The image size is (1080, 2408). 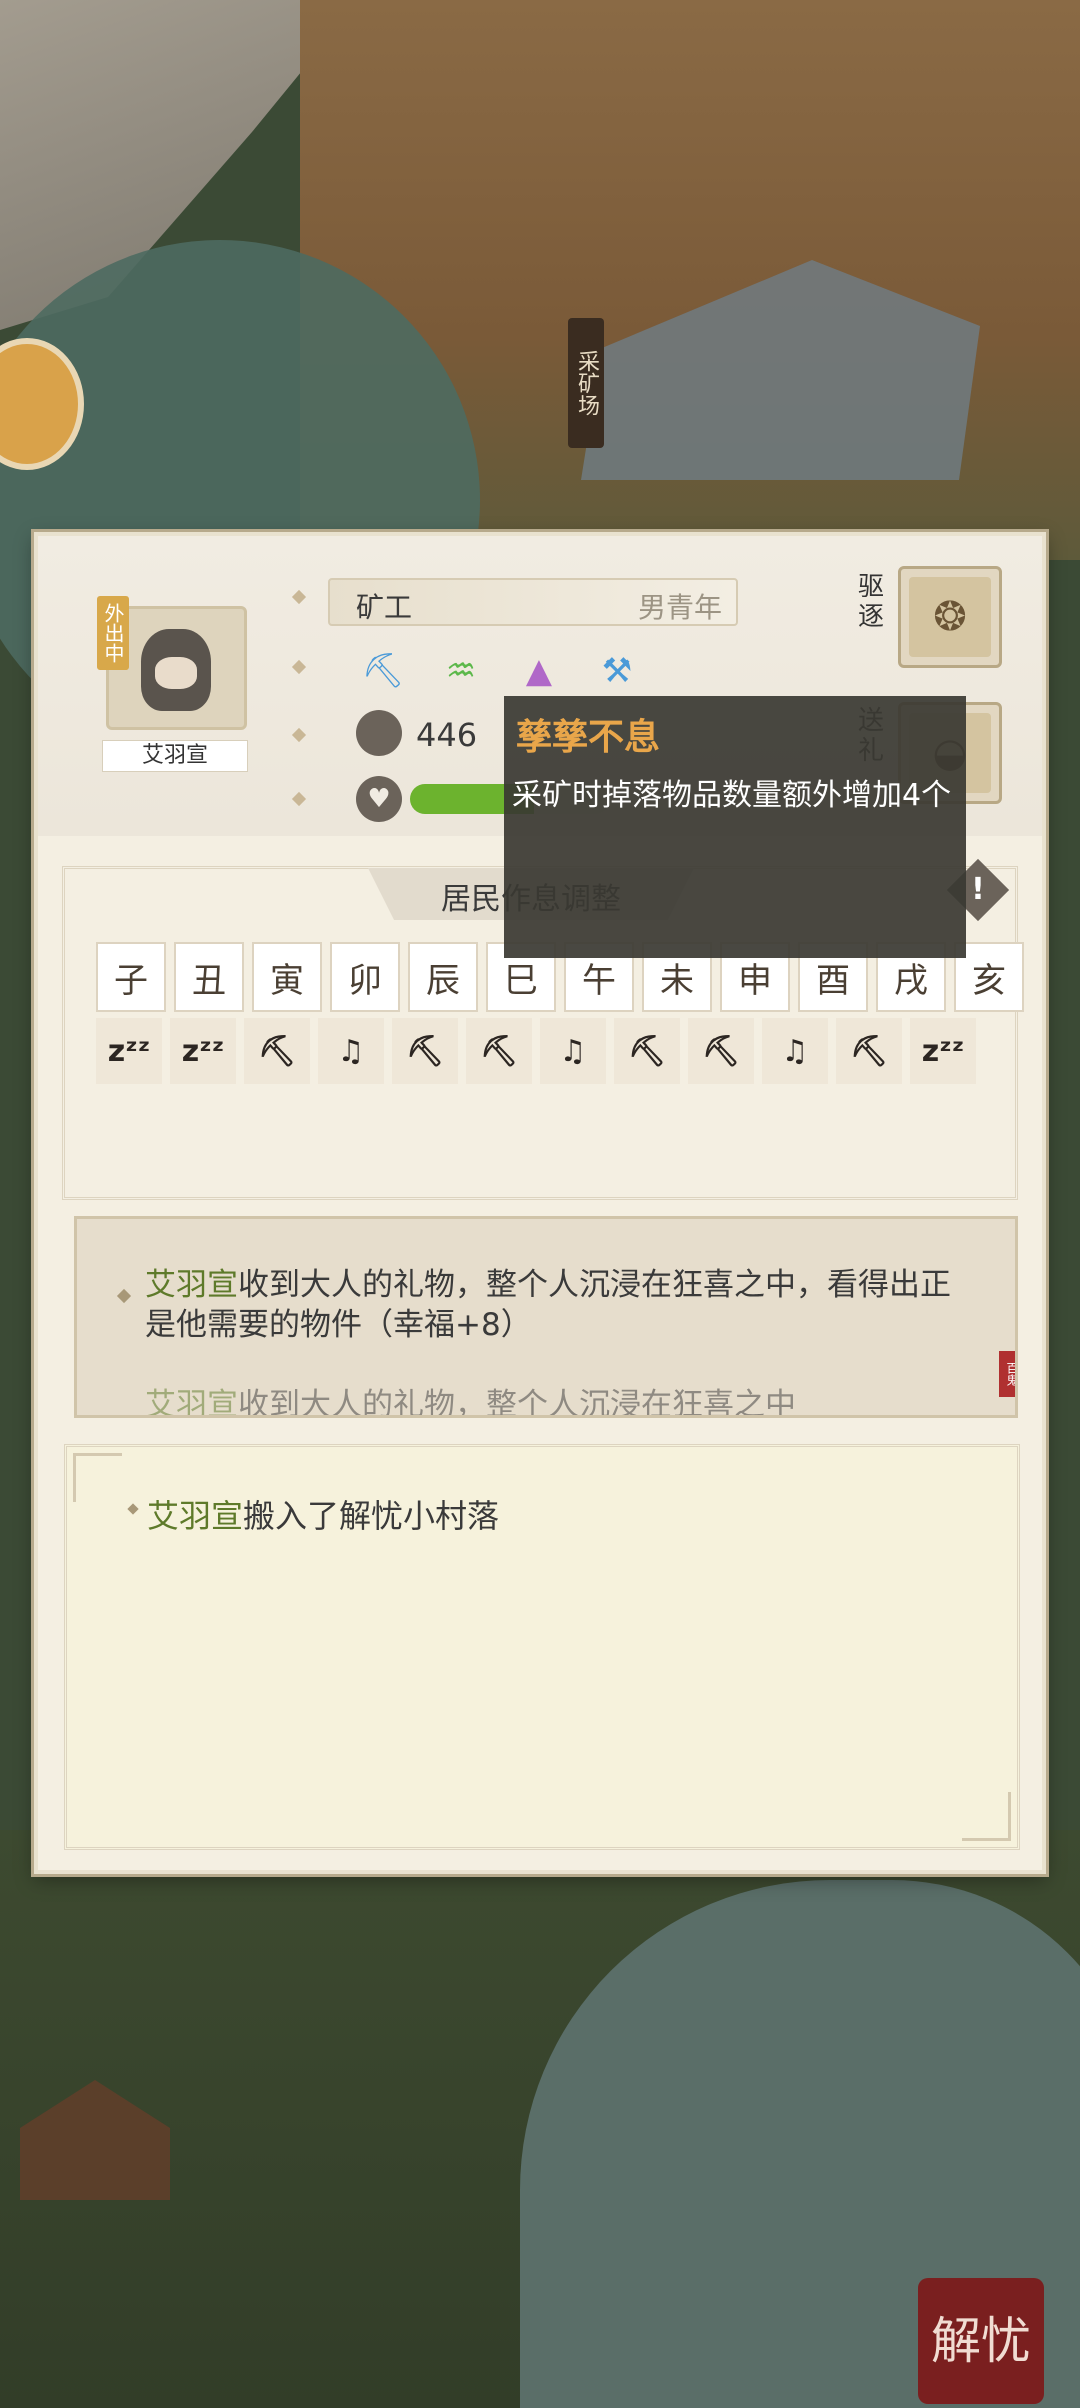 I want to click on job-bar: 矿工 男青年, so click(x=533, y=602).